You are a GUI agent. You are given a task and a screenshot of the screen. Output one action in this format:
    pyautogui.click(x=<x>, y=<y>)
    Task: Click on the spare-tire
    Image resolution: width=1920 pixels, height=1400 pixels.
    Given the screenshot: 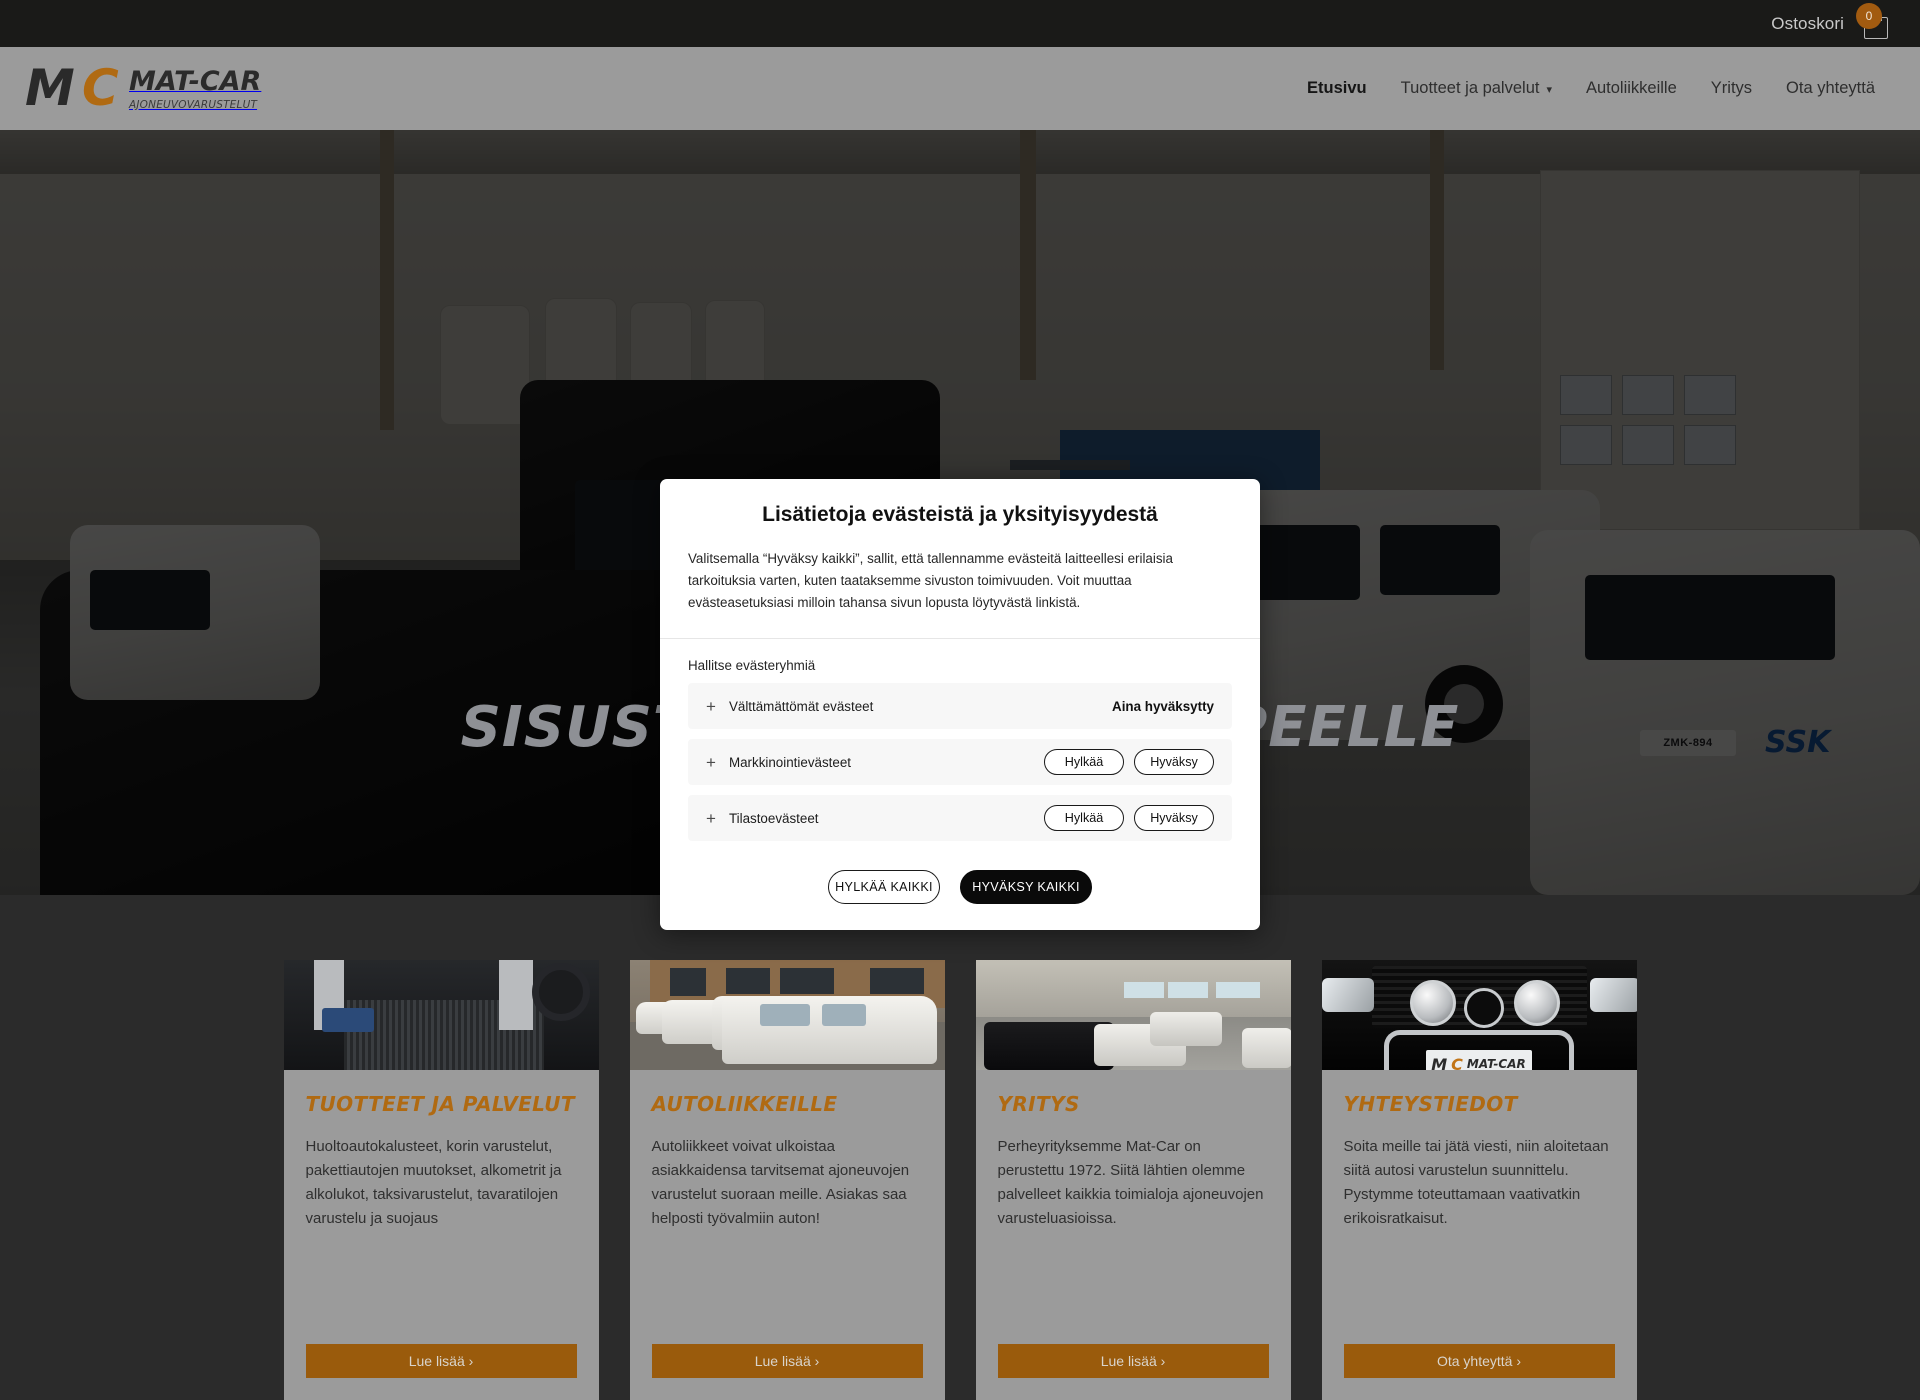 What is the action you would take?
    pyautogui.click(x=560, y=992)
    